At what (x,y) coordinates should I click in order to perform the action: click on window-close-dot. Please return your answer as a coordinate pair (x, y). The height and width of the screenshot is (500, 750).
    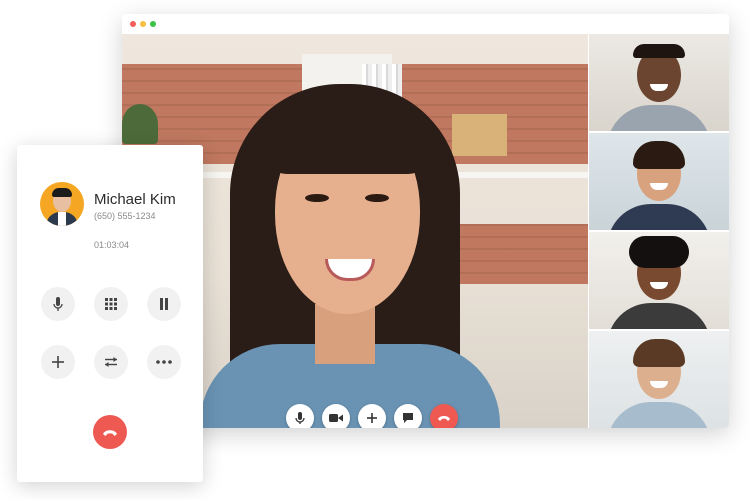
    Looking at the image, I should click on (133, 24).